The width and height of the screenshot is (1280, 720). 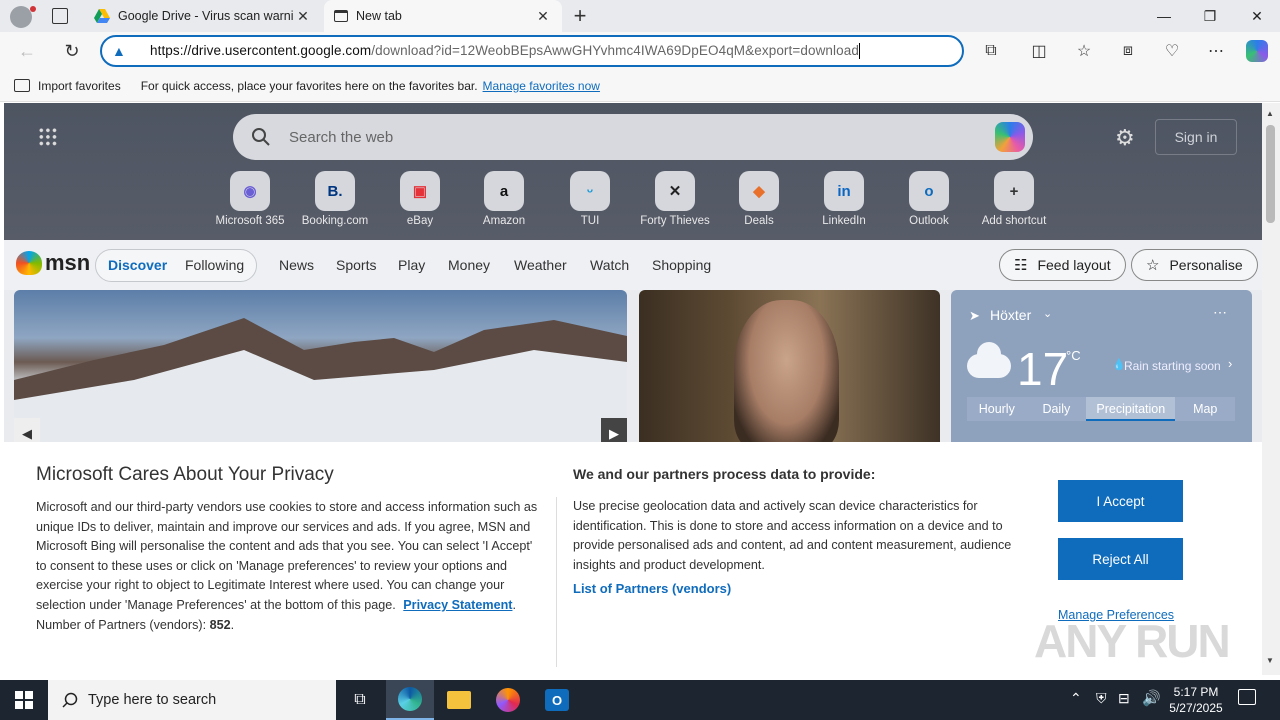 What do you see at coordinates (1124, 698) in the screenshot?
I see `network-icon: ⊟` at bounding box center [1124, 698].